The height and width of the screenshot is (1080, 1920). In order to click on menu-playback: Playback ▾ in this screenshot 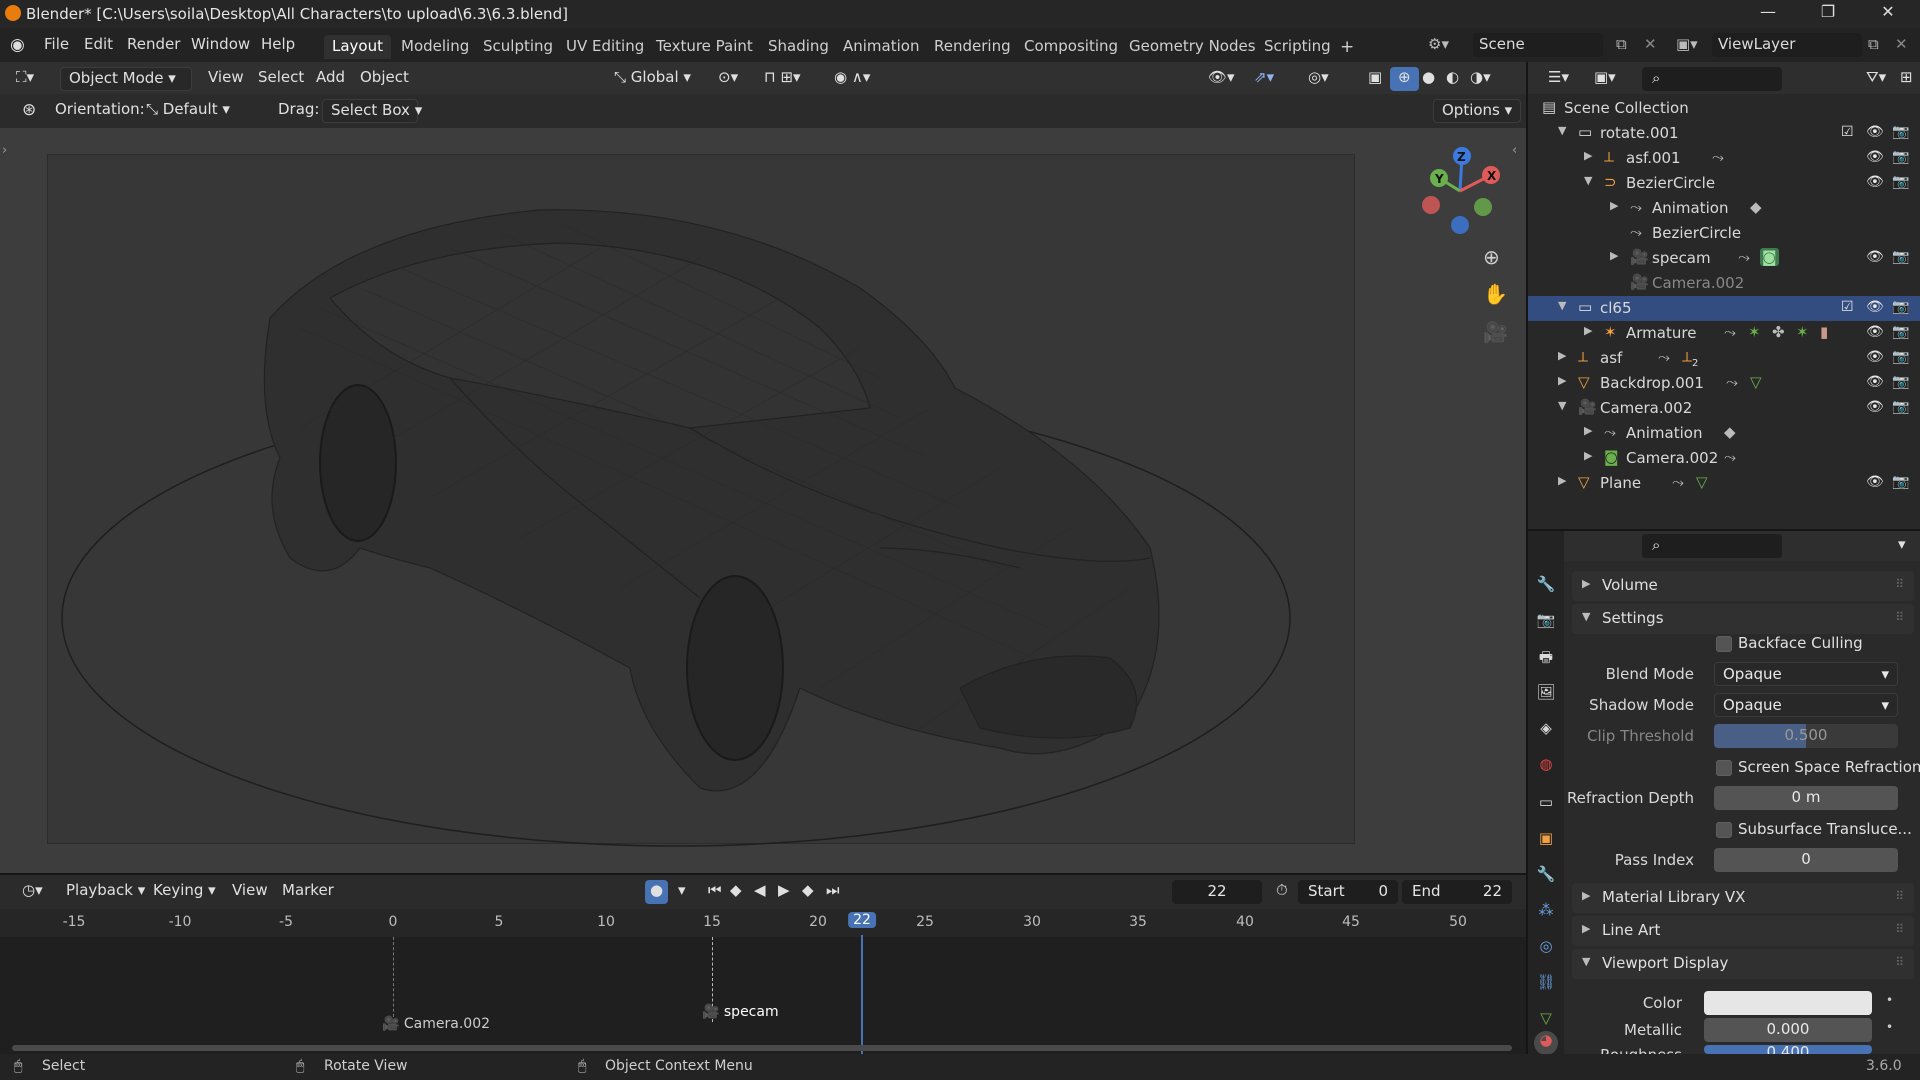, I will do `click(105, 892)`.